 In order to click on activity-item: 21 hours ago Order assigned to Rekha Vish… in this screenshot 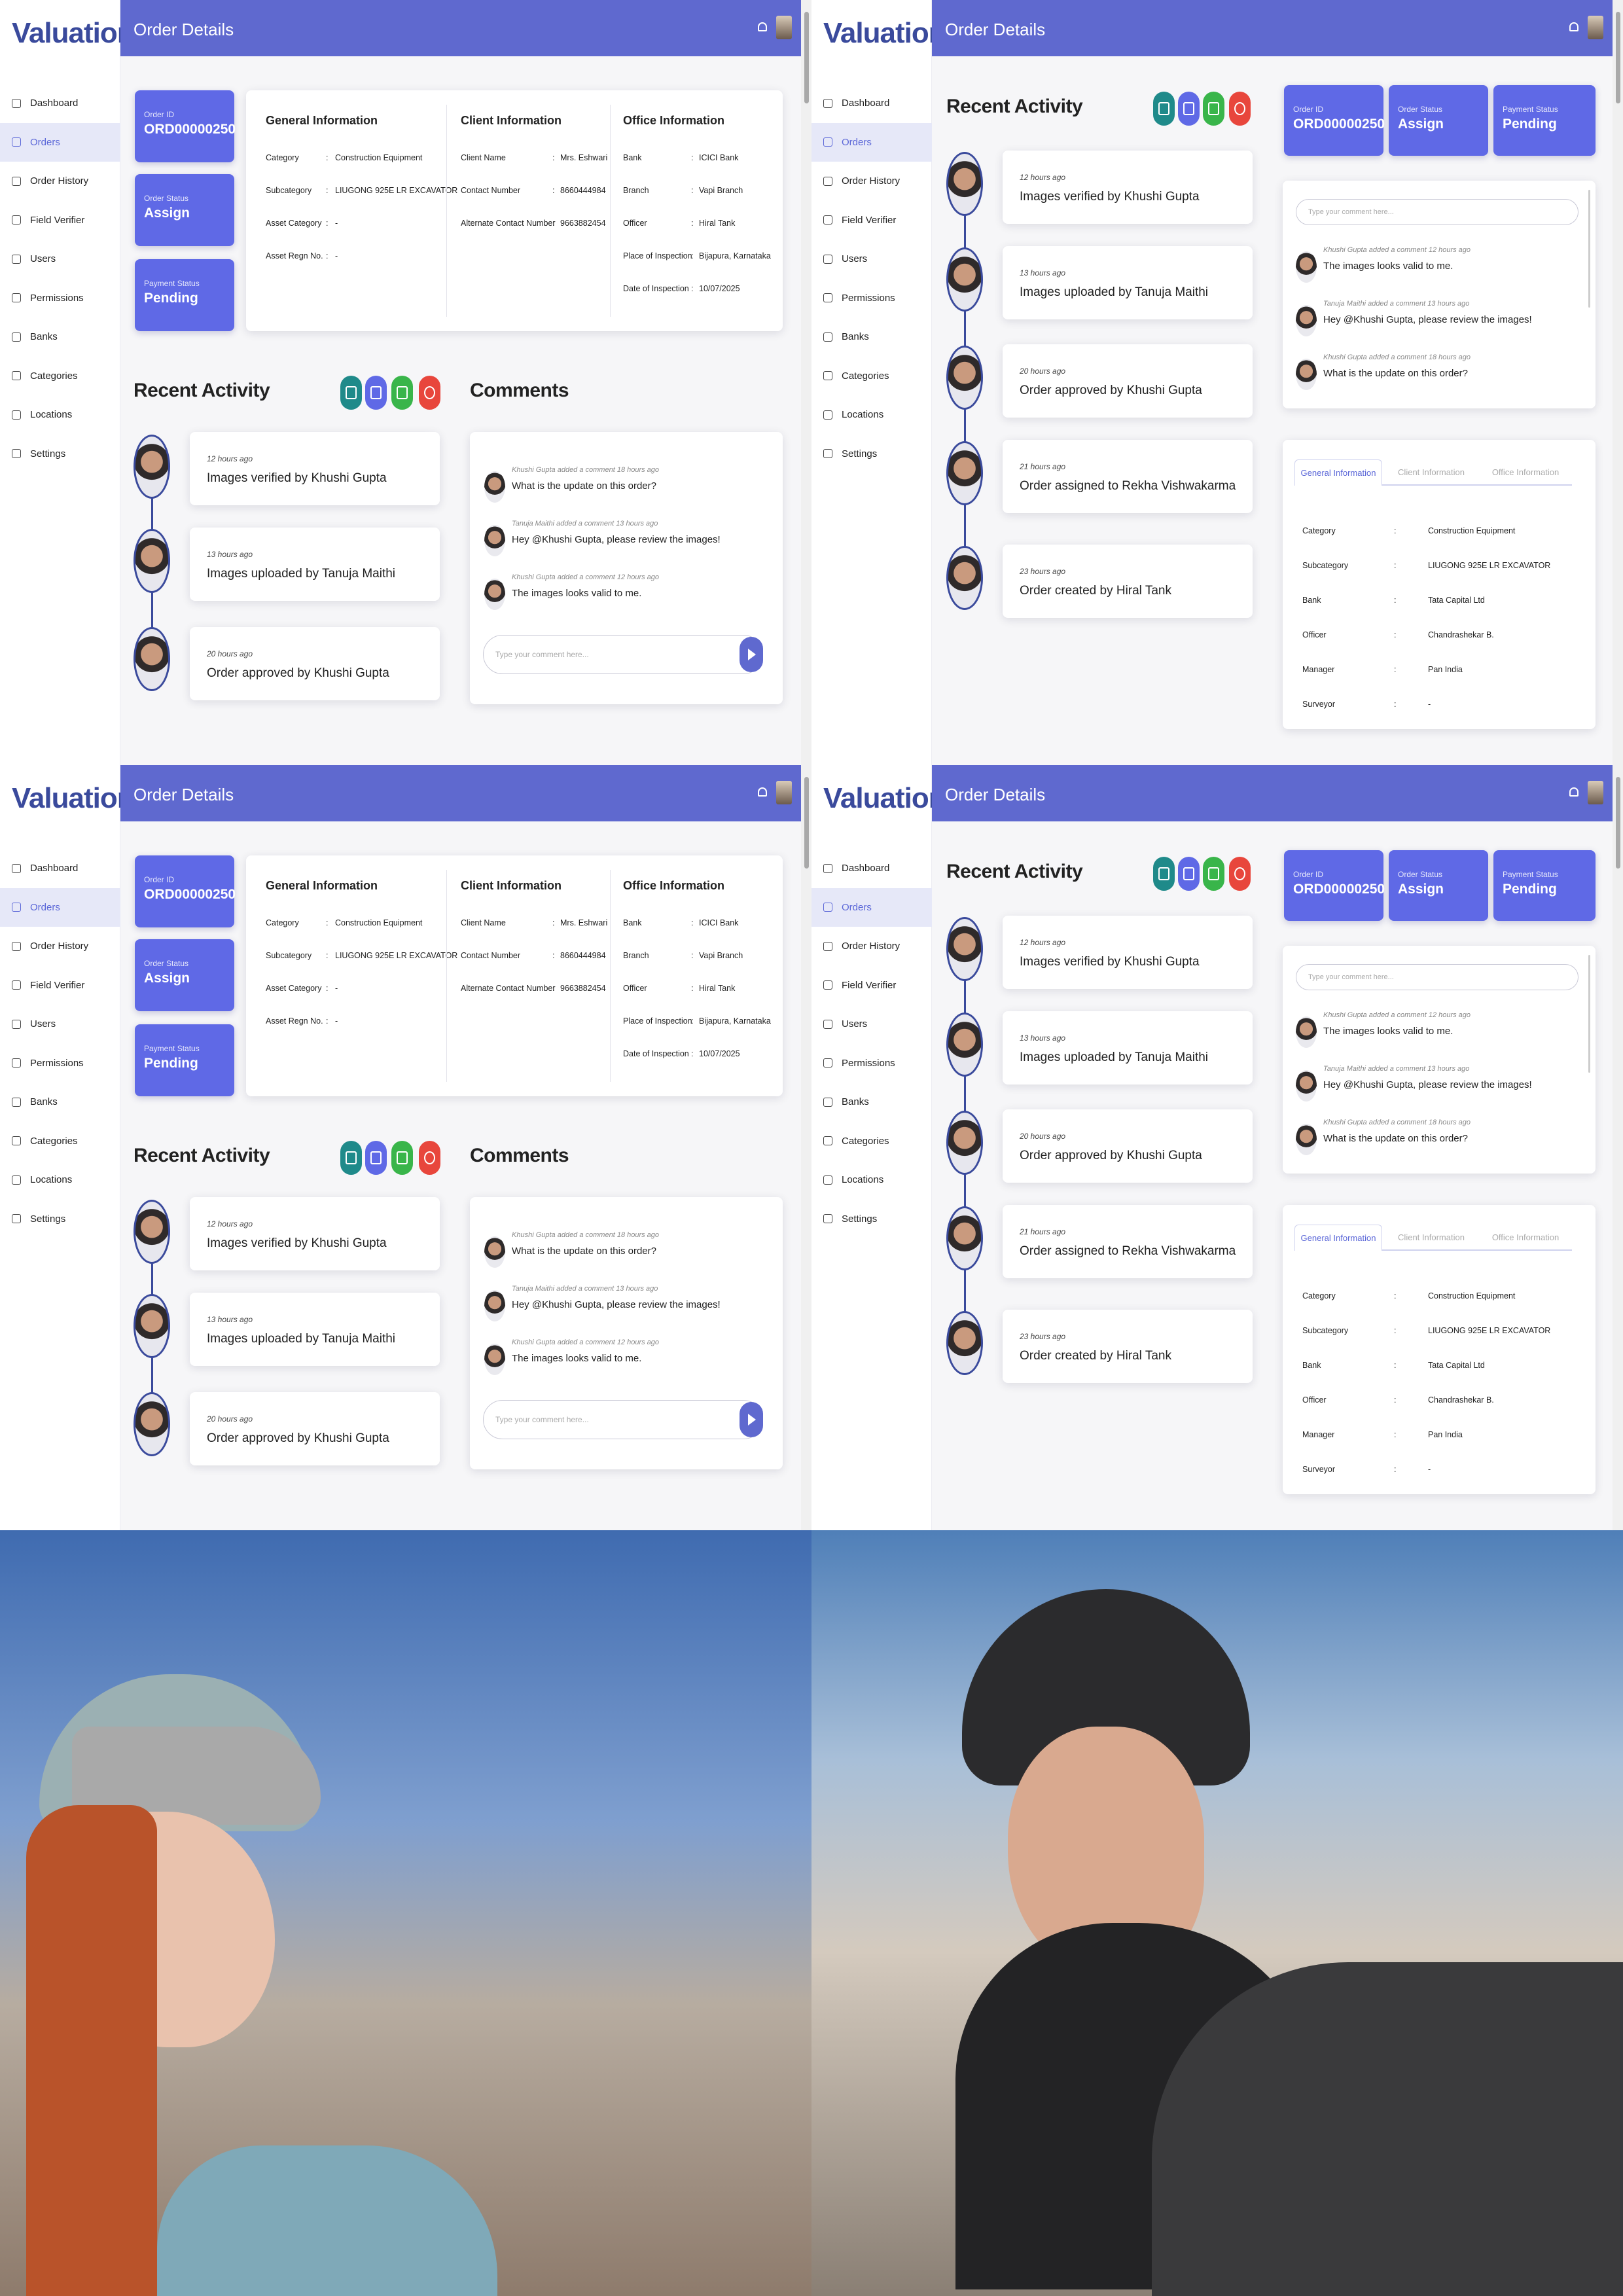, I will do `click(1128, 476)`.